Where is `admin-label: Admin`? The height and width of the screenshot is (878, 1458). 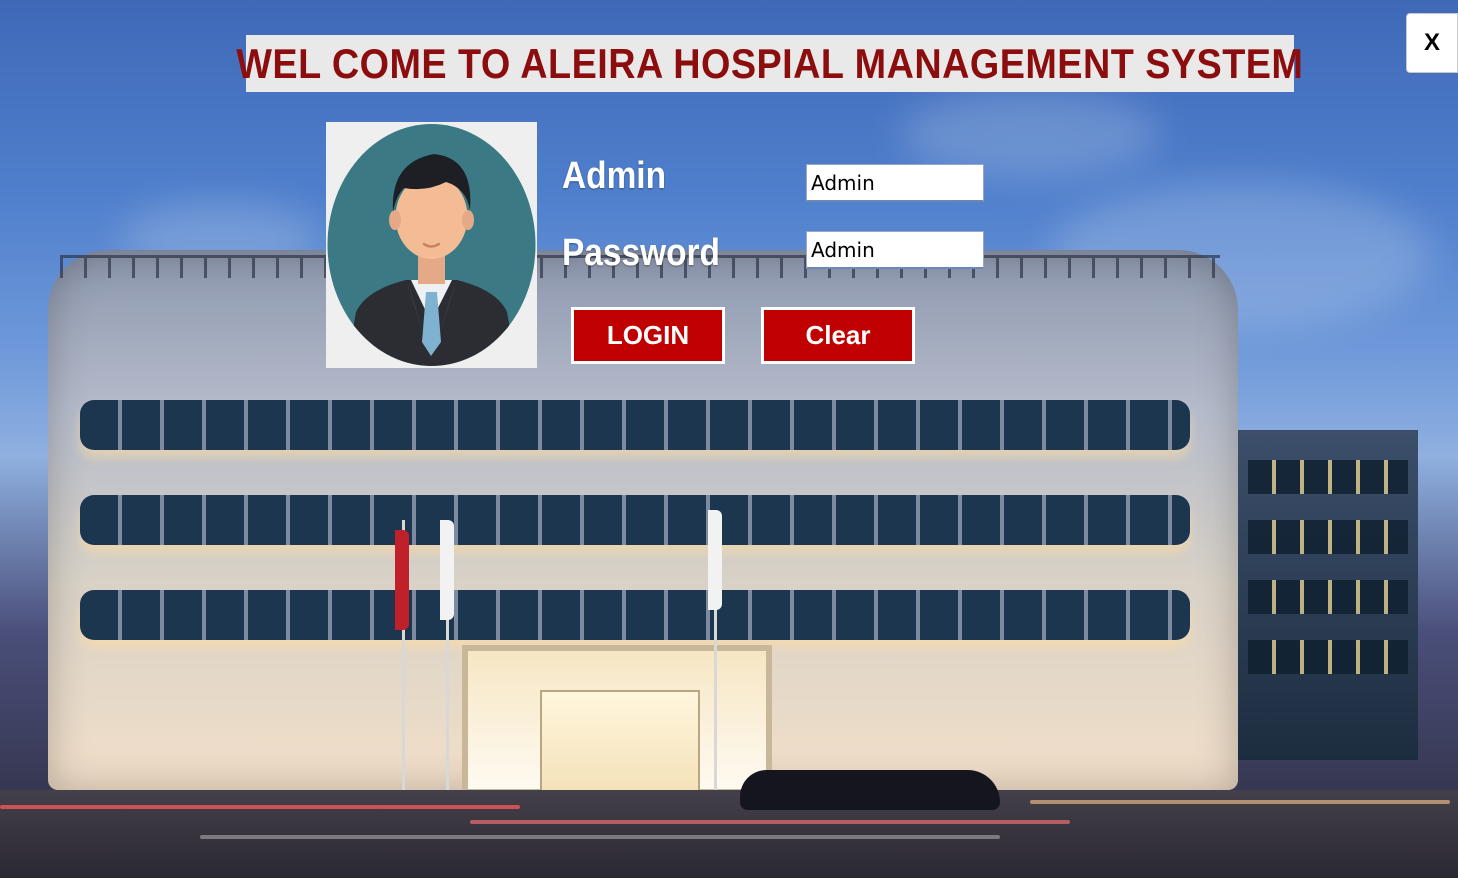
admin-label: Admin is located at coordinates (614, 176).